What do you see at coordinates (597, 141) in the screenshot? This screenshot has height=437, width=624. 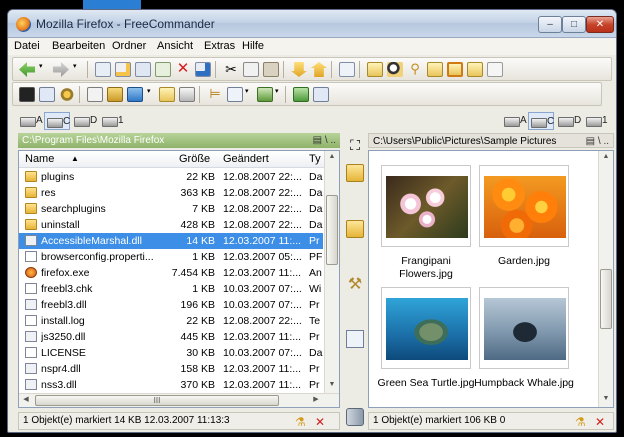 I see `right-path-tools: ▤ \ ..` at bounding box center [597, 141].